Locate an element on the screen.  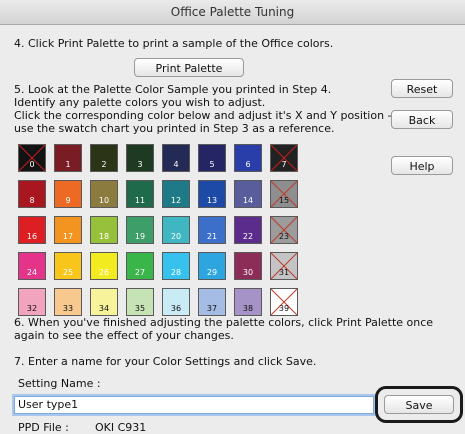
palette-swatch-number: 9 is located at coordinates (68, 200).